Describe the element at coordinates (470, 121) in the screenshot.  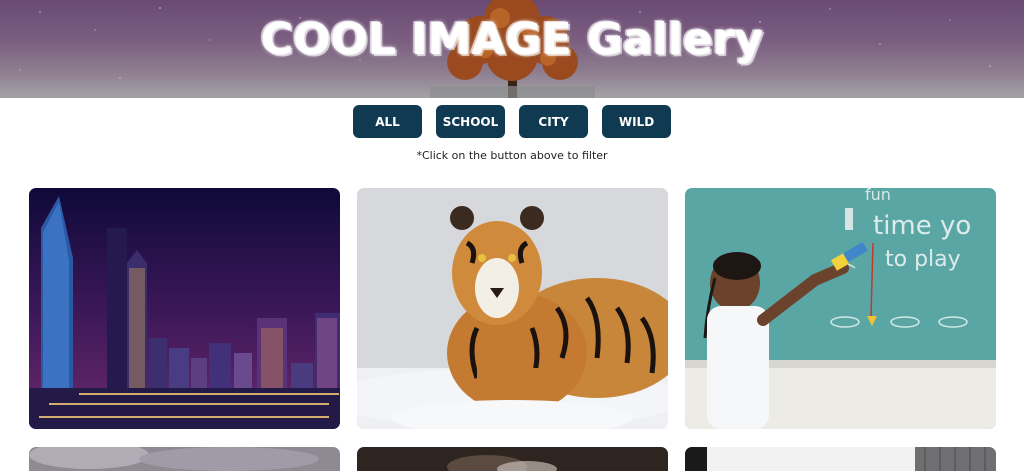
I see `filter-school-button: SCHOOL` at that location.